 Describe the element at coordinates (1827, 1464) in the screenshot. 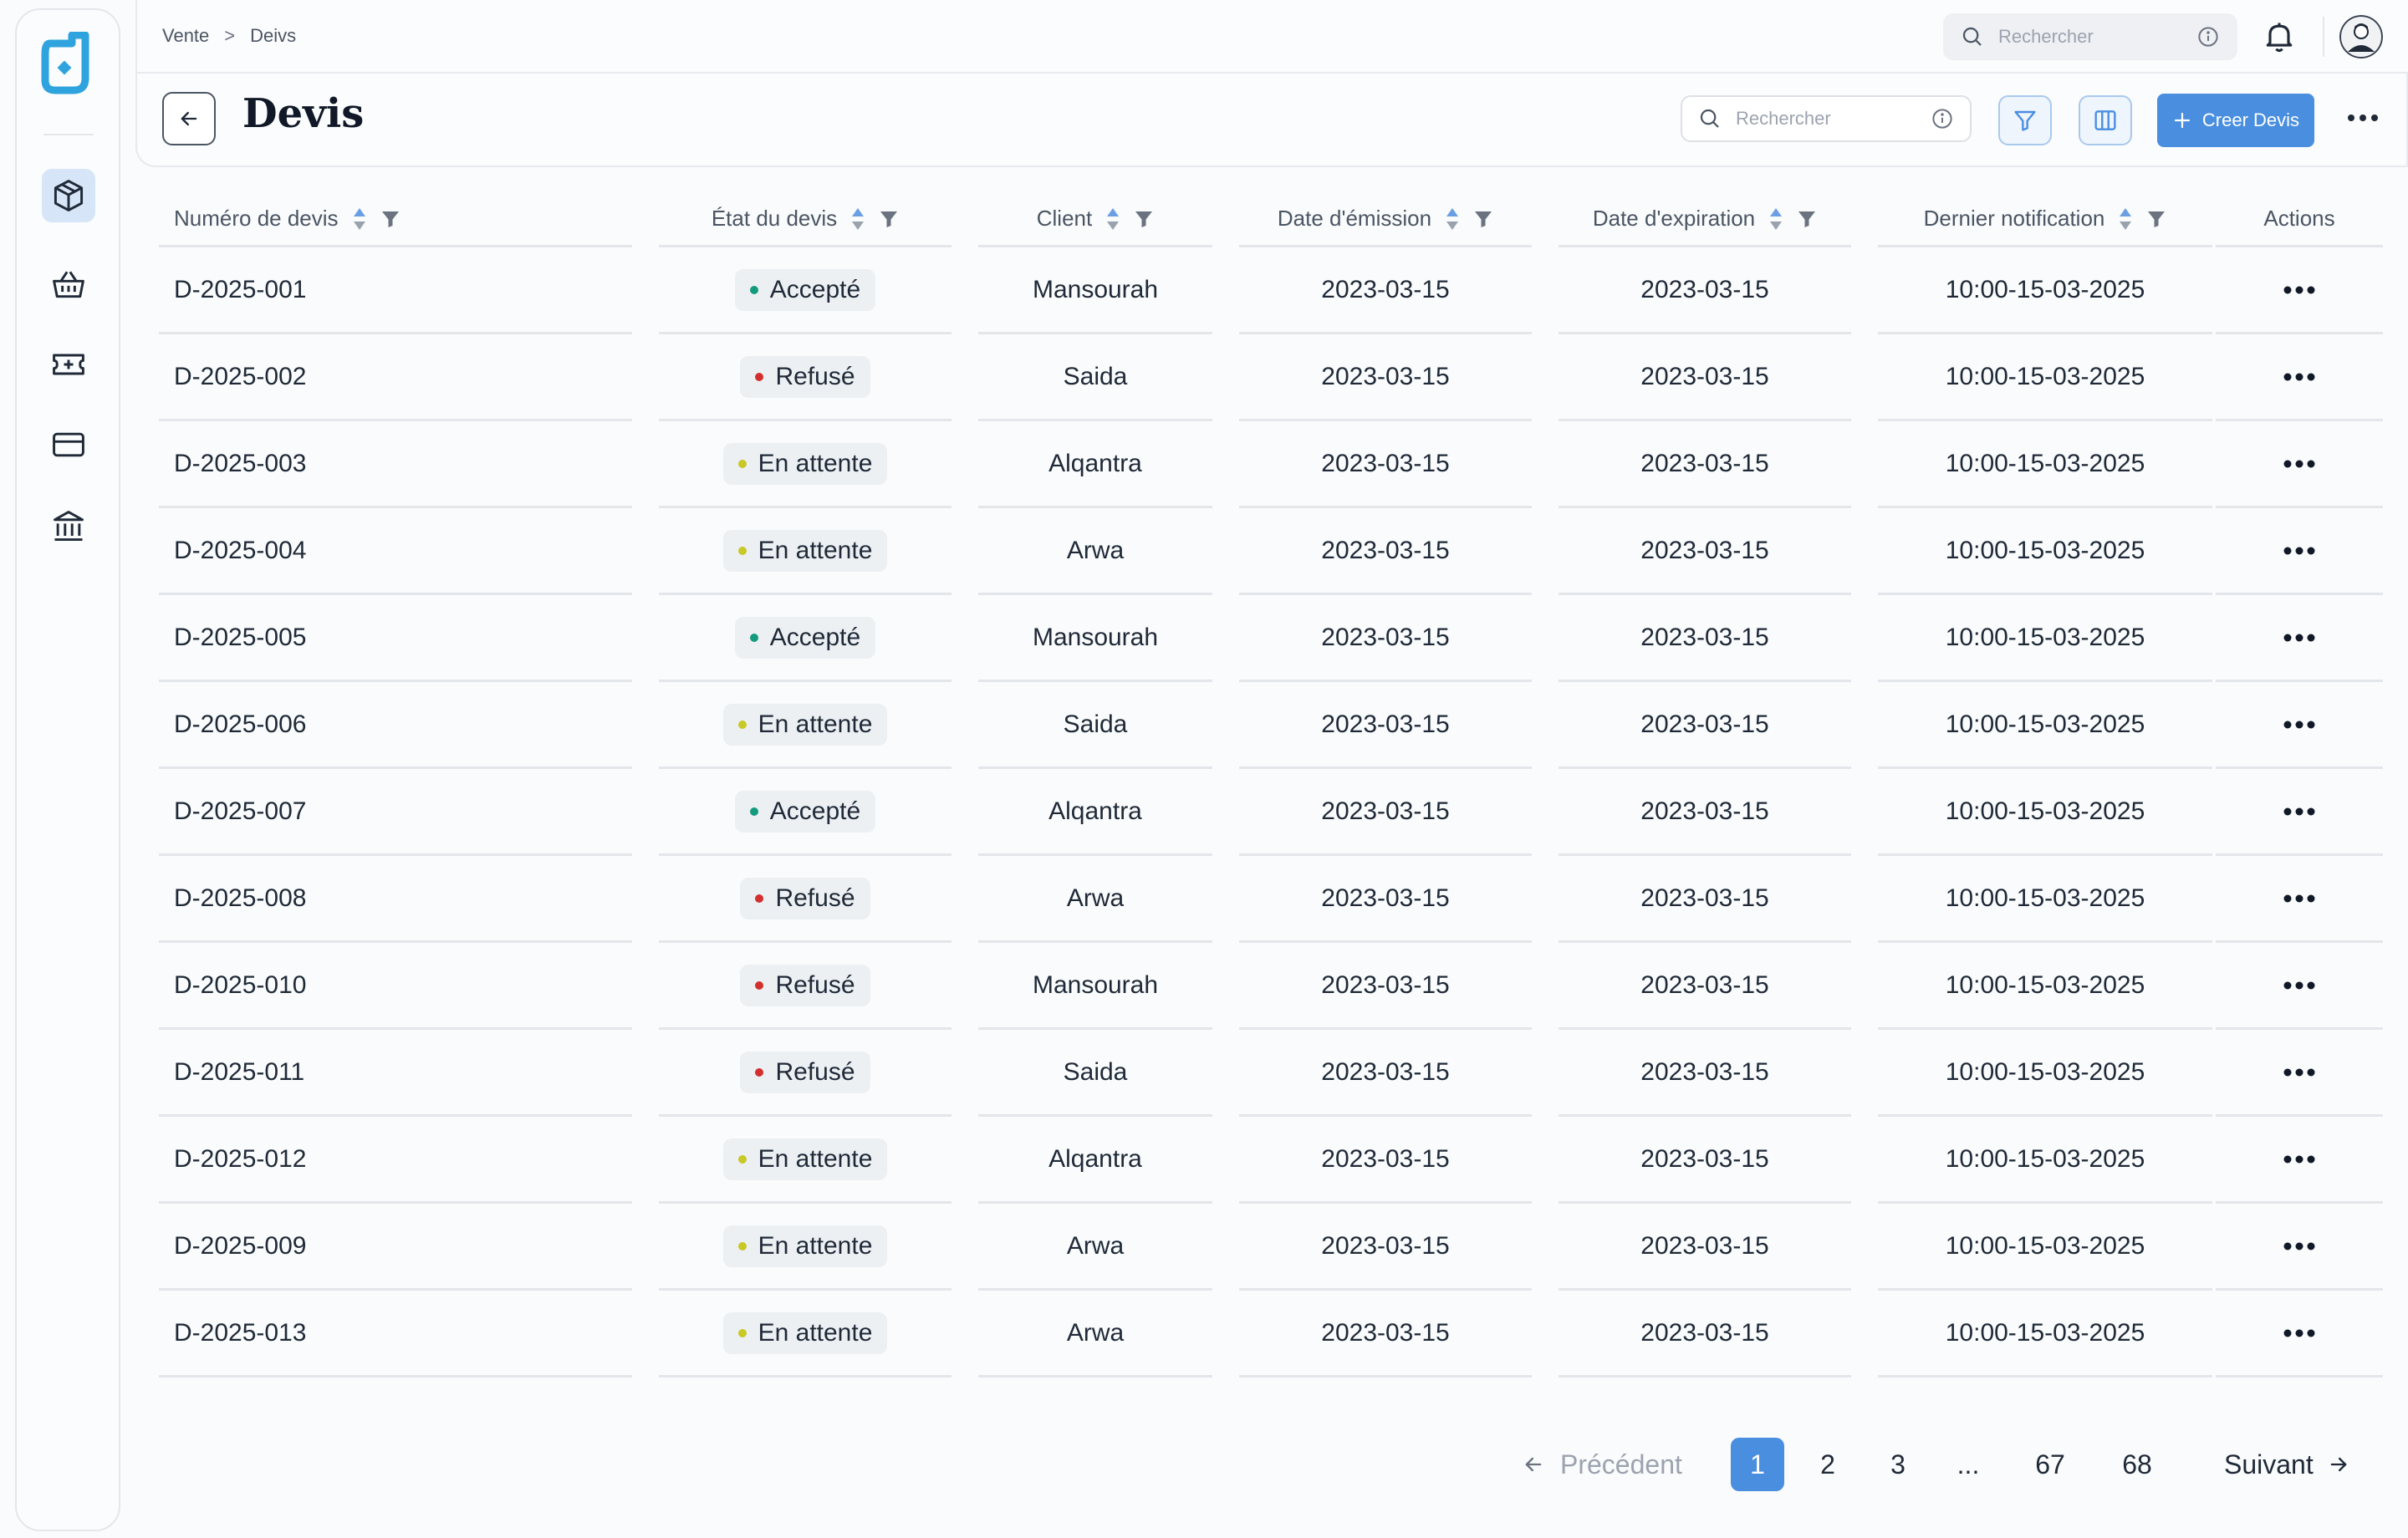

I see `page-button: 2` at that location.